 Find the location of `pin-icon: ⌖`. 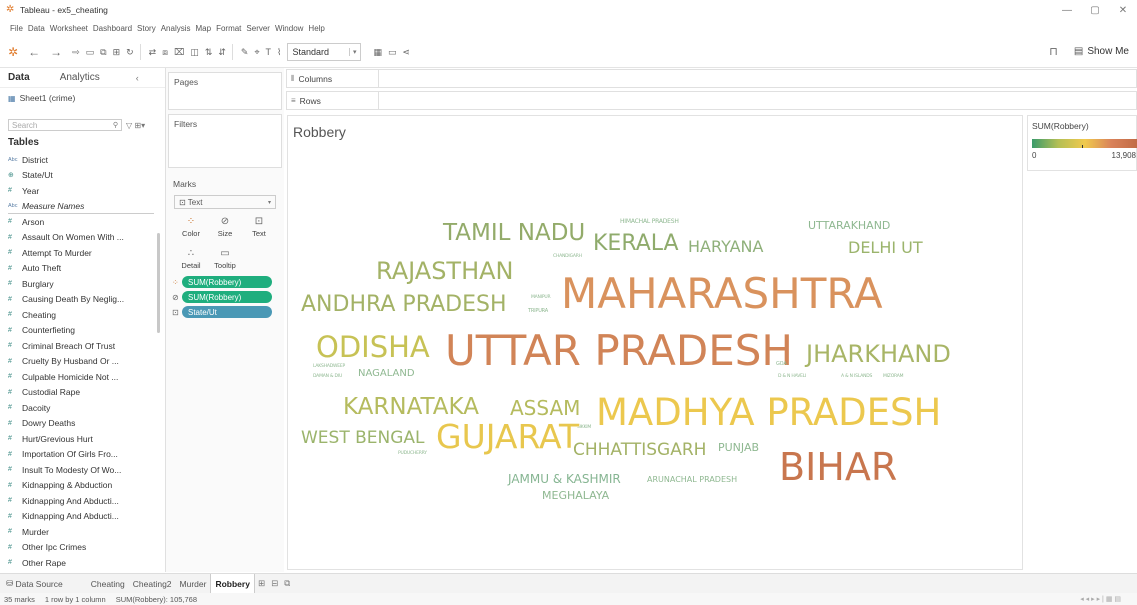

pin-icon: ⌖ is located at coordinates (256, 52).